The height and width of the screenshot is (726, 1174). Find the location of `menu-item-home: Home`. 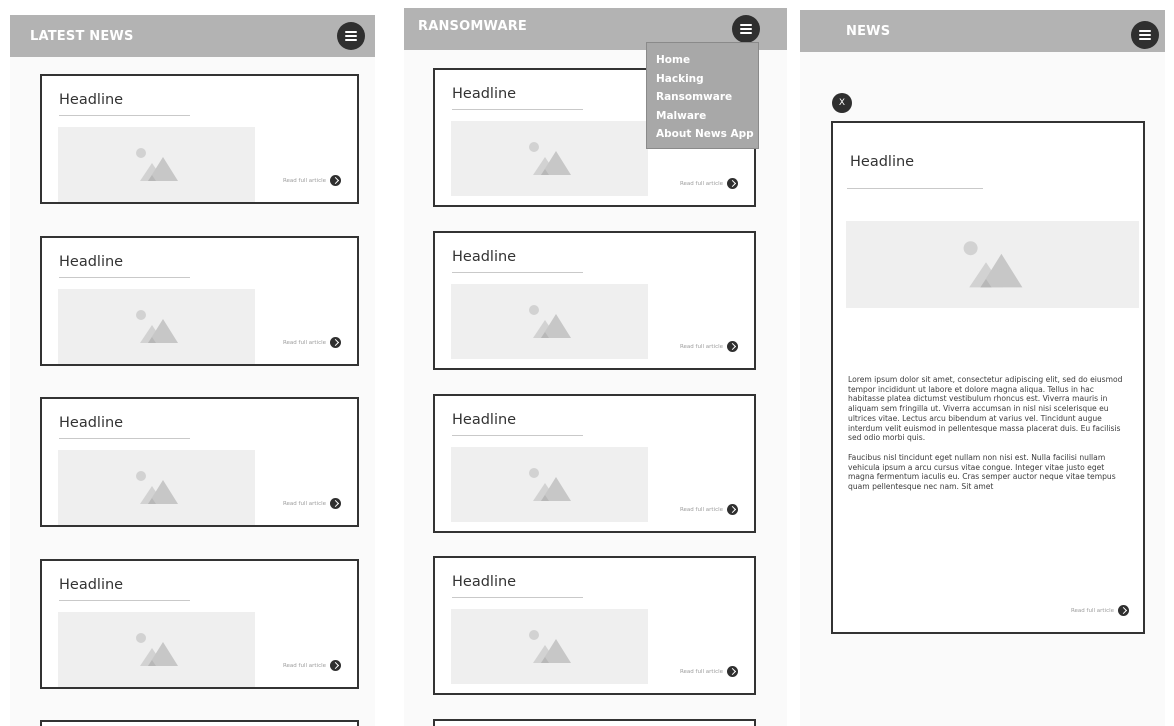

menu-item-home: Home is located at coordinates (707, 60).